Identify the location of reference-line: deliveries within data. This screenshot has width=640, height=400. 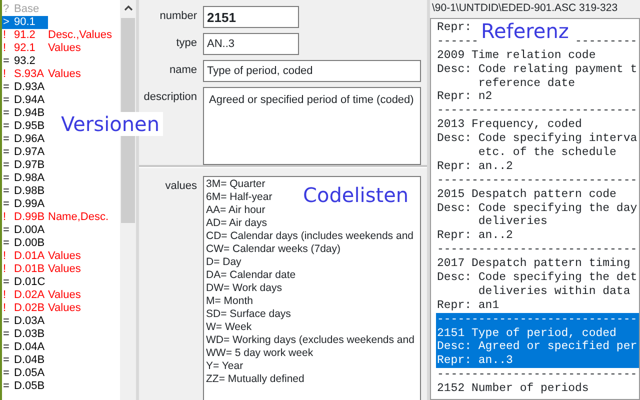
(553, 291).